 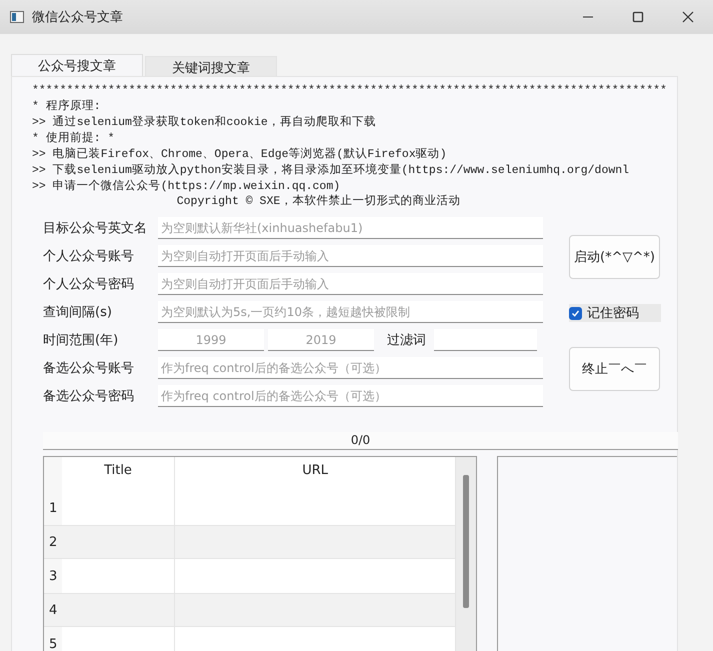 What do you see at coordinates (53, 576) in the screenshot?
I see `row-number: 3` at bounding box center [53, 576].